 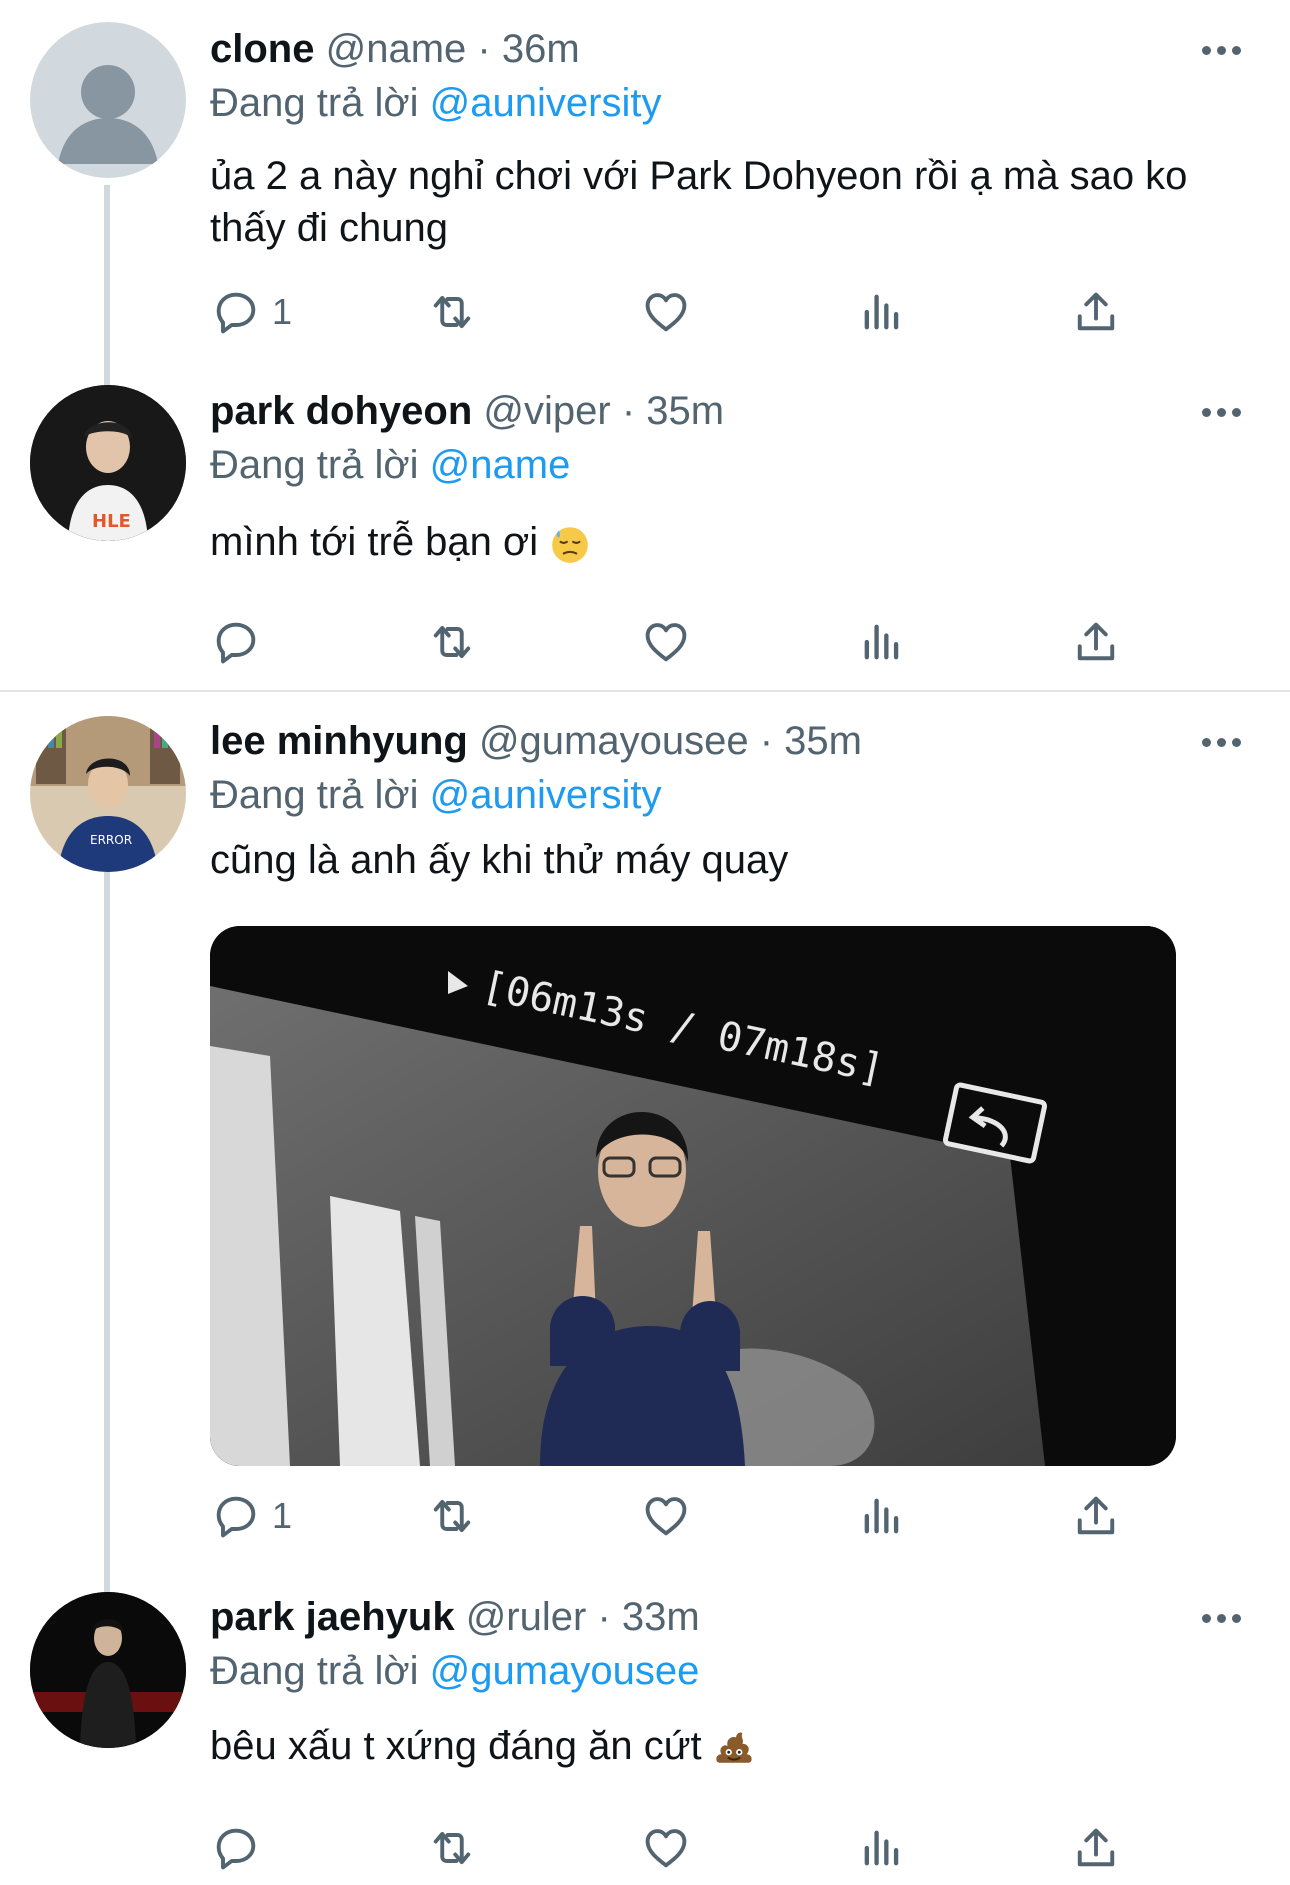 What do you see at coordinates (456, 1746) in the screenshot?
I see `tweet-text: bêu xấu t xứng đáng ăn cứt` at bounding box center [456, 1746].